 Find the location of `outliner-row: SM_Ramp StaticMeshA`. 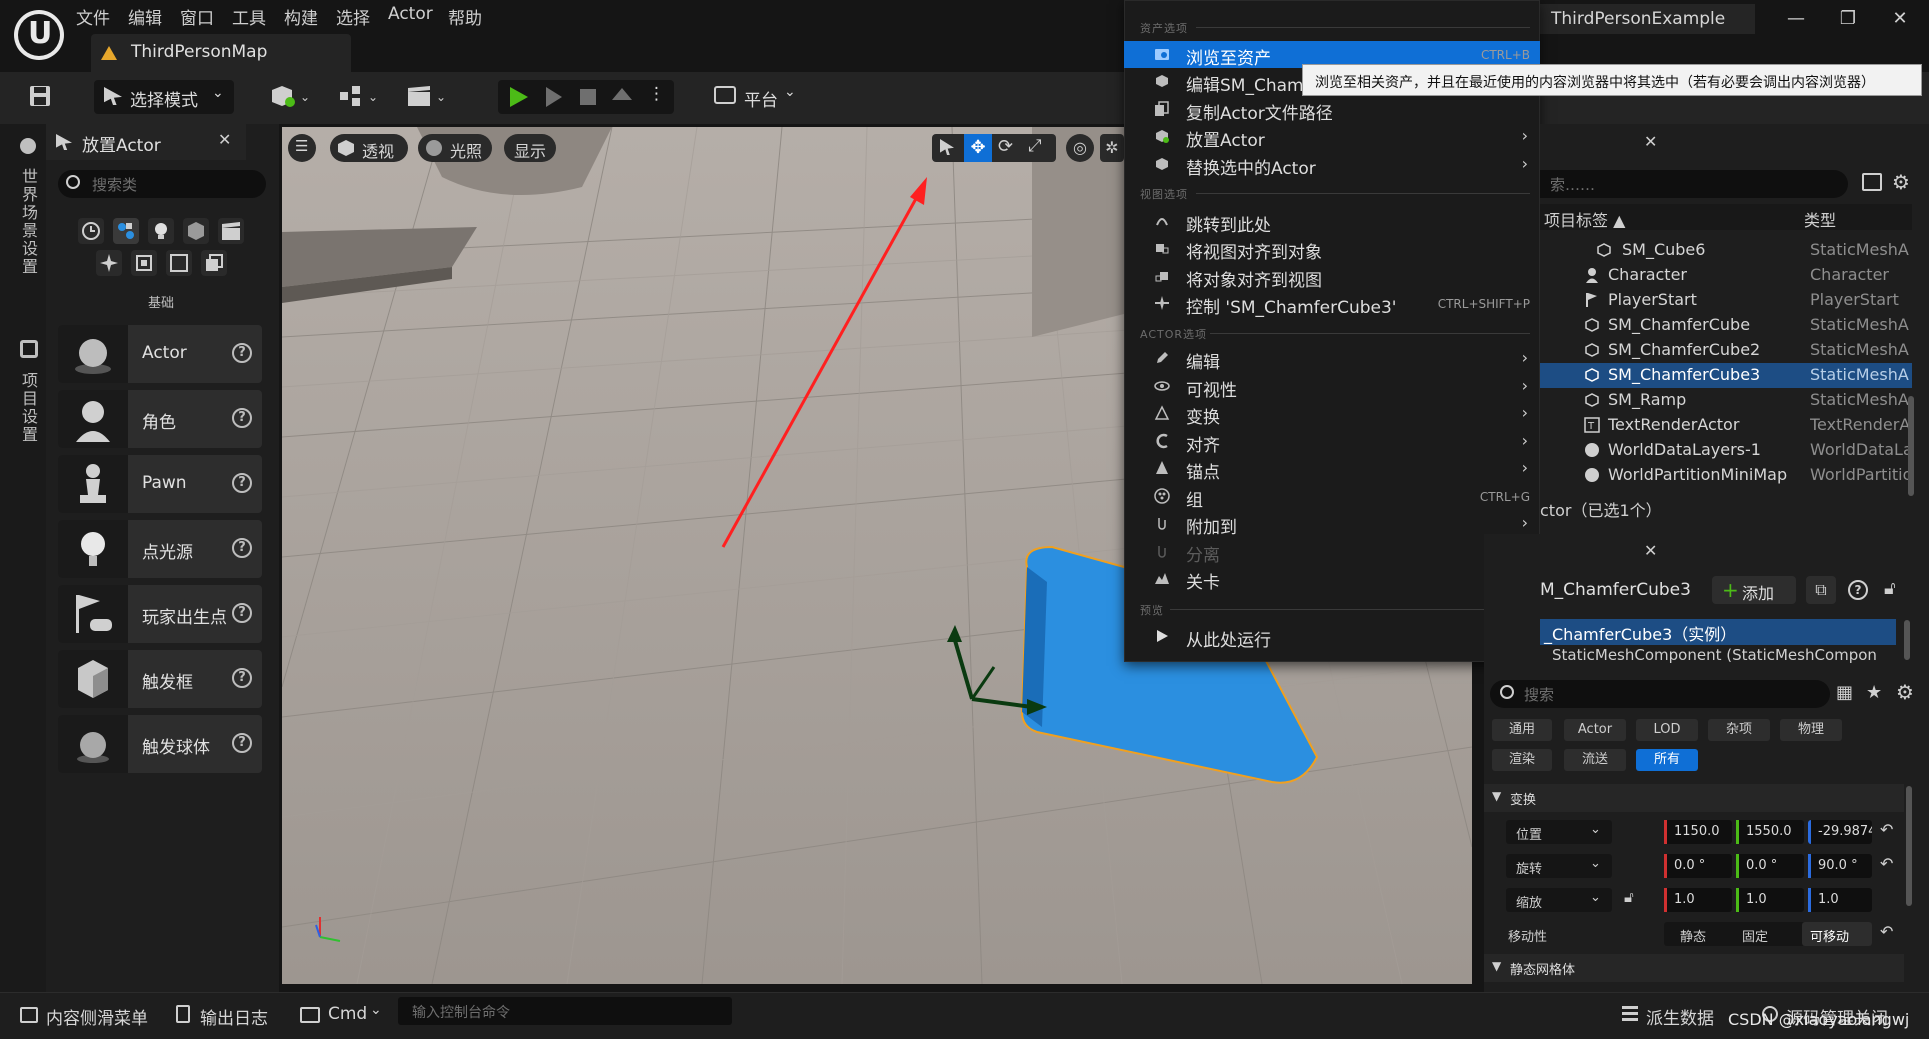

outliner-row: SM_Ramp StaticMeshA is located at coordinates (1726, 400).